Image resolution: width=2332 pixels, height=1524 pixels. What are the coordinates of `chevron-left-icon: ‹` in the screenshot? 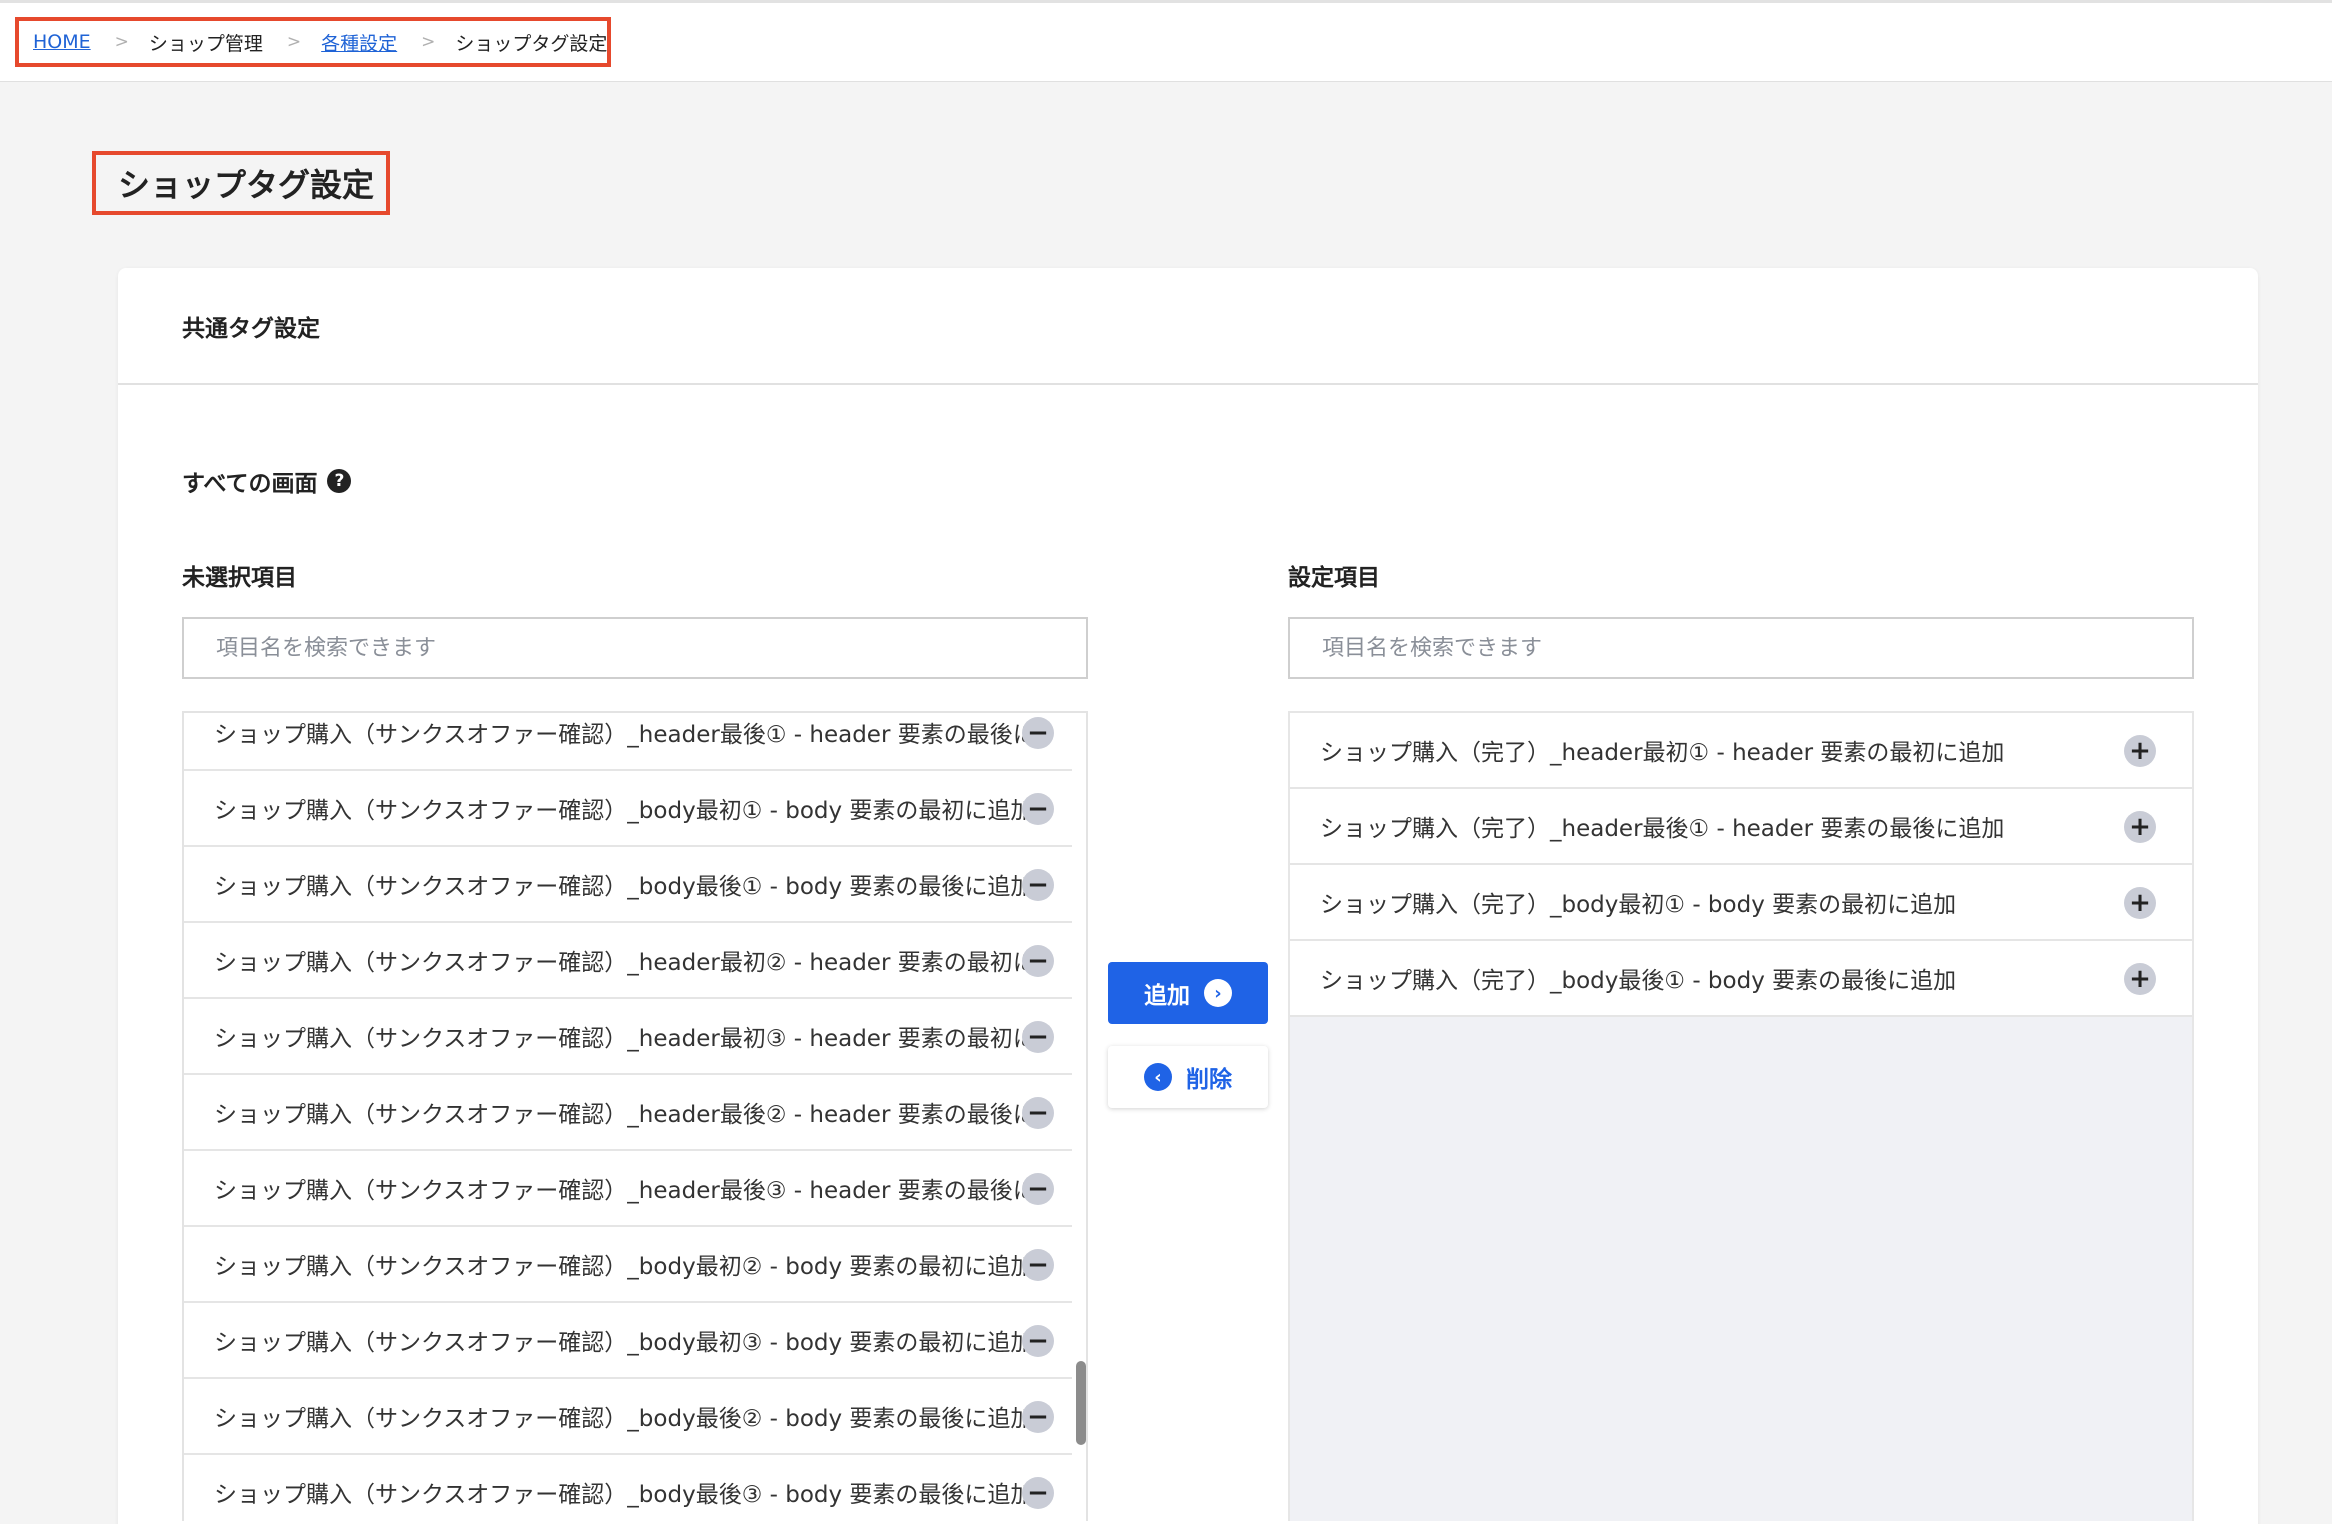 It's located at (1158, 1077).